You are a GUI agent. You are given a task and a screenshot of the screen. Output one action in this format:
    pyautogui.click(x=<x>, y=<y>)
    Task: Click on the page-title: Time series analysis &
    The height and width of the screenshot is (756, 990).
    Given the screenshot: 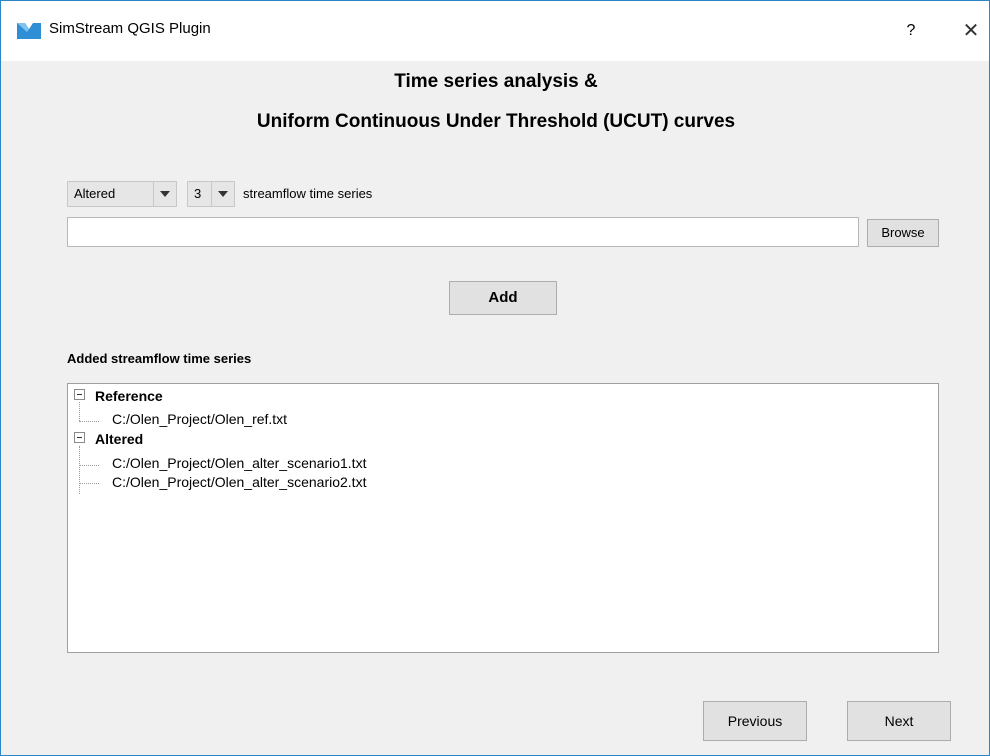 What is the action you would take?
    pyautogui.click(x=496, y=81)
    